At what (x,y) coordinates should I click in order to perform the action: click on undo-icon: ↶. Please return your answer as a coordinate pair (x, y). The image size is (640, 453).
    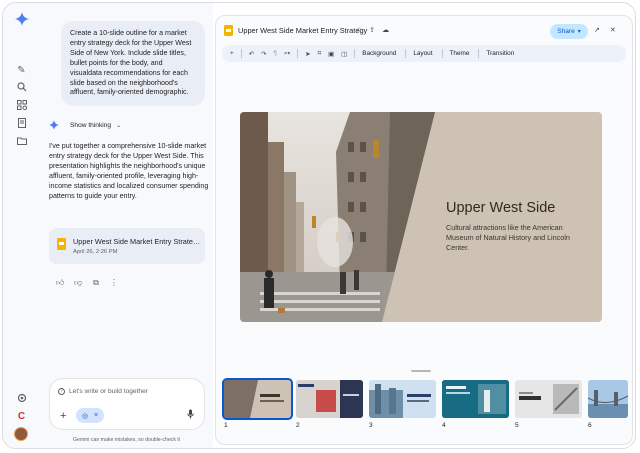
    Looking at the image, I should click on (251, 54).